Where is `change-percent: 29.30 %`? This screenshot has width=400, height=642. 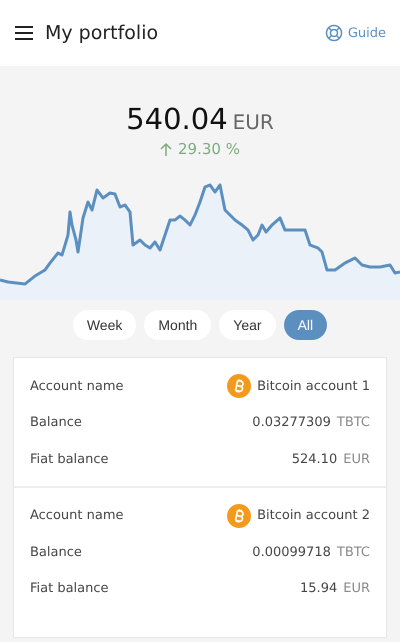 change-percent: 29.30 % is located at coordinates (209, 149).